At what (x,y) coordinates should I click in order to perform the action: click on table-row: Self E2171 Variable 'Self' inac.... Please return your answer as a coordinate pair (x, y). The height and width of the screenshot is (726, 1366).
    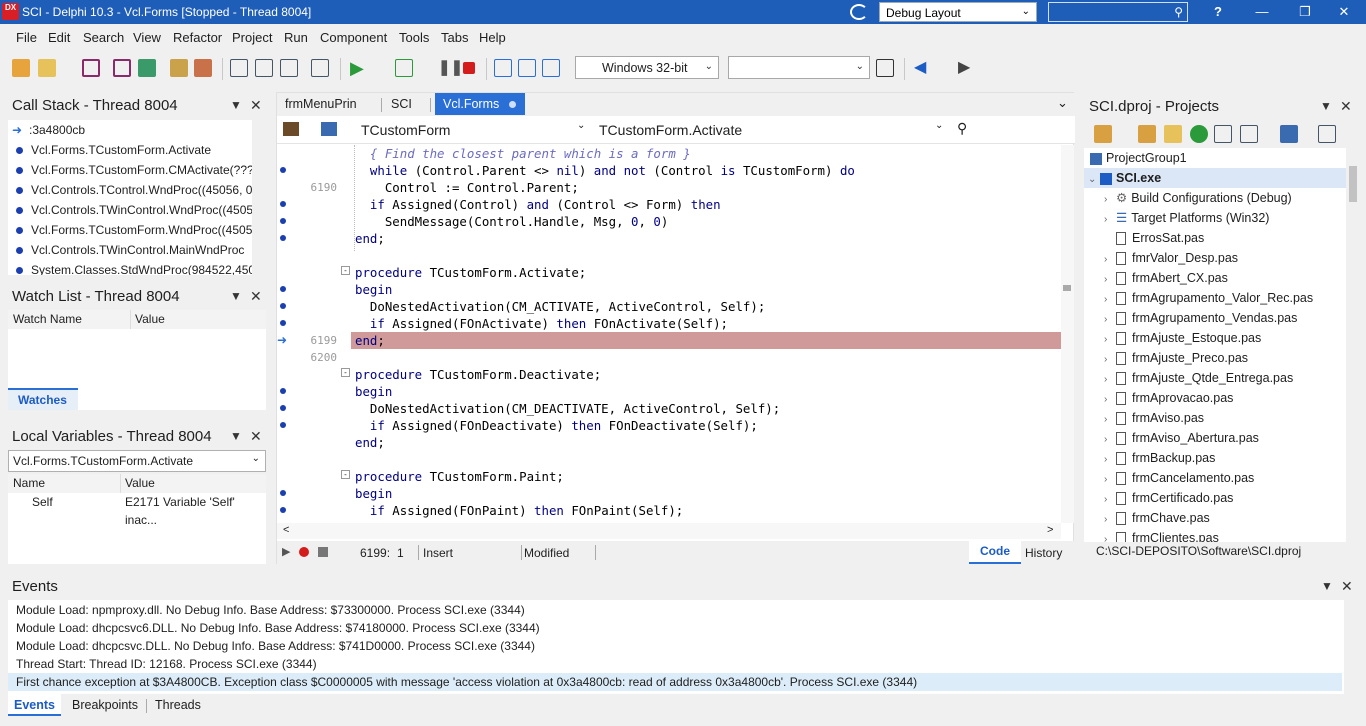
    Looking at the image, I should click on (137, 510).